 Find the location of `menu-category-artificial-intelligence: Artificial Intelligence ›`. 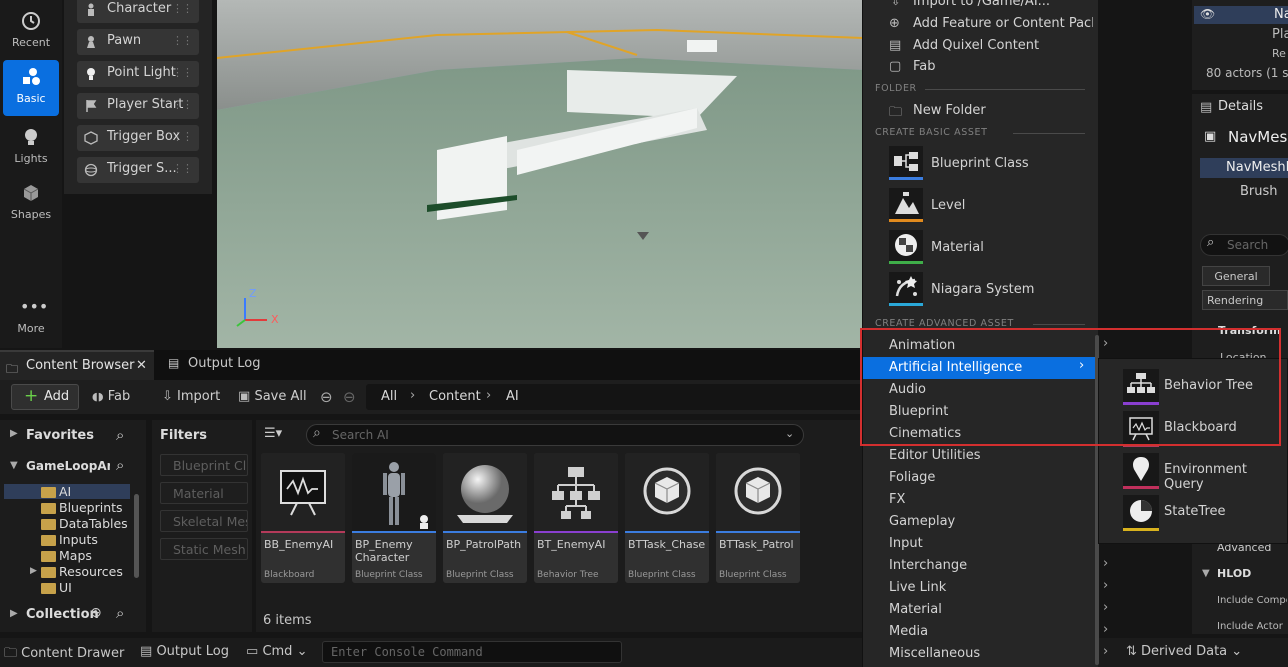

menu-category-artificial-intelligence: Artificial Intelligence › is located at coordinates (980, 368).